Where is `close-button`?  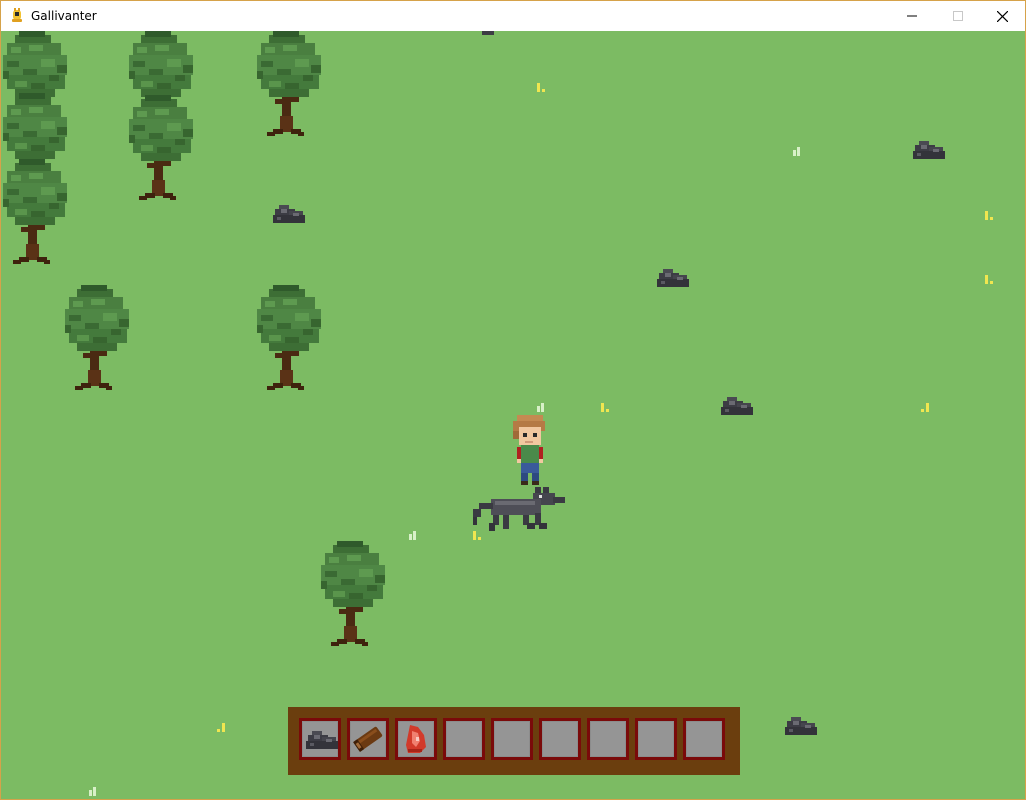 close-button is located at coordinates (1002, 16).